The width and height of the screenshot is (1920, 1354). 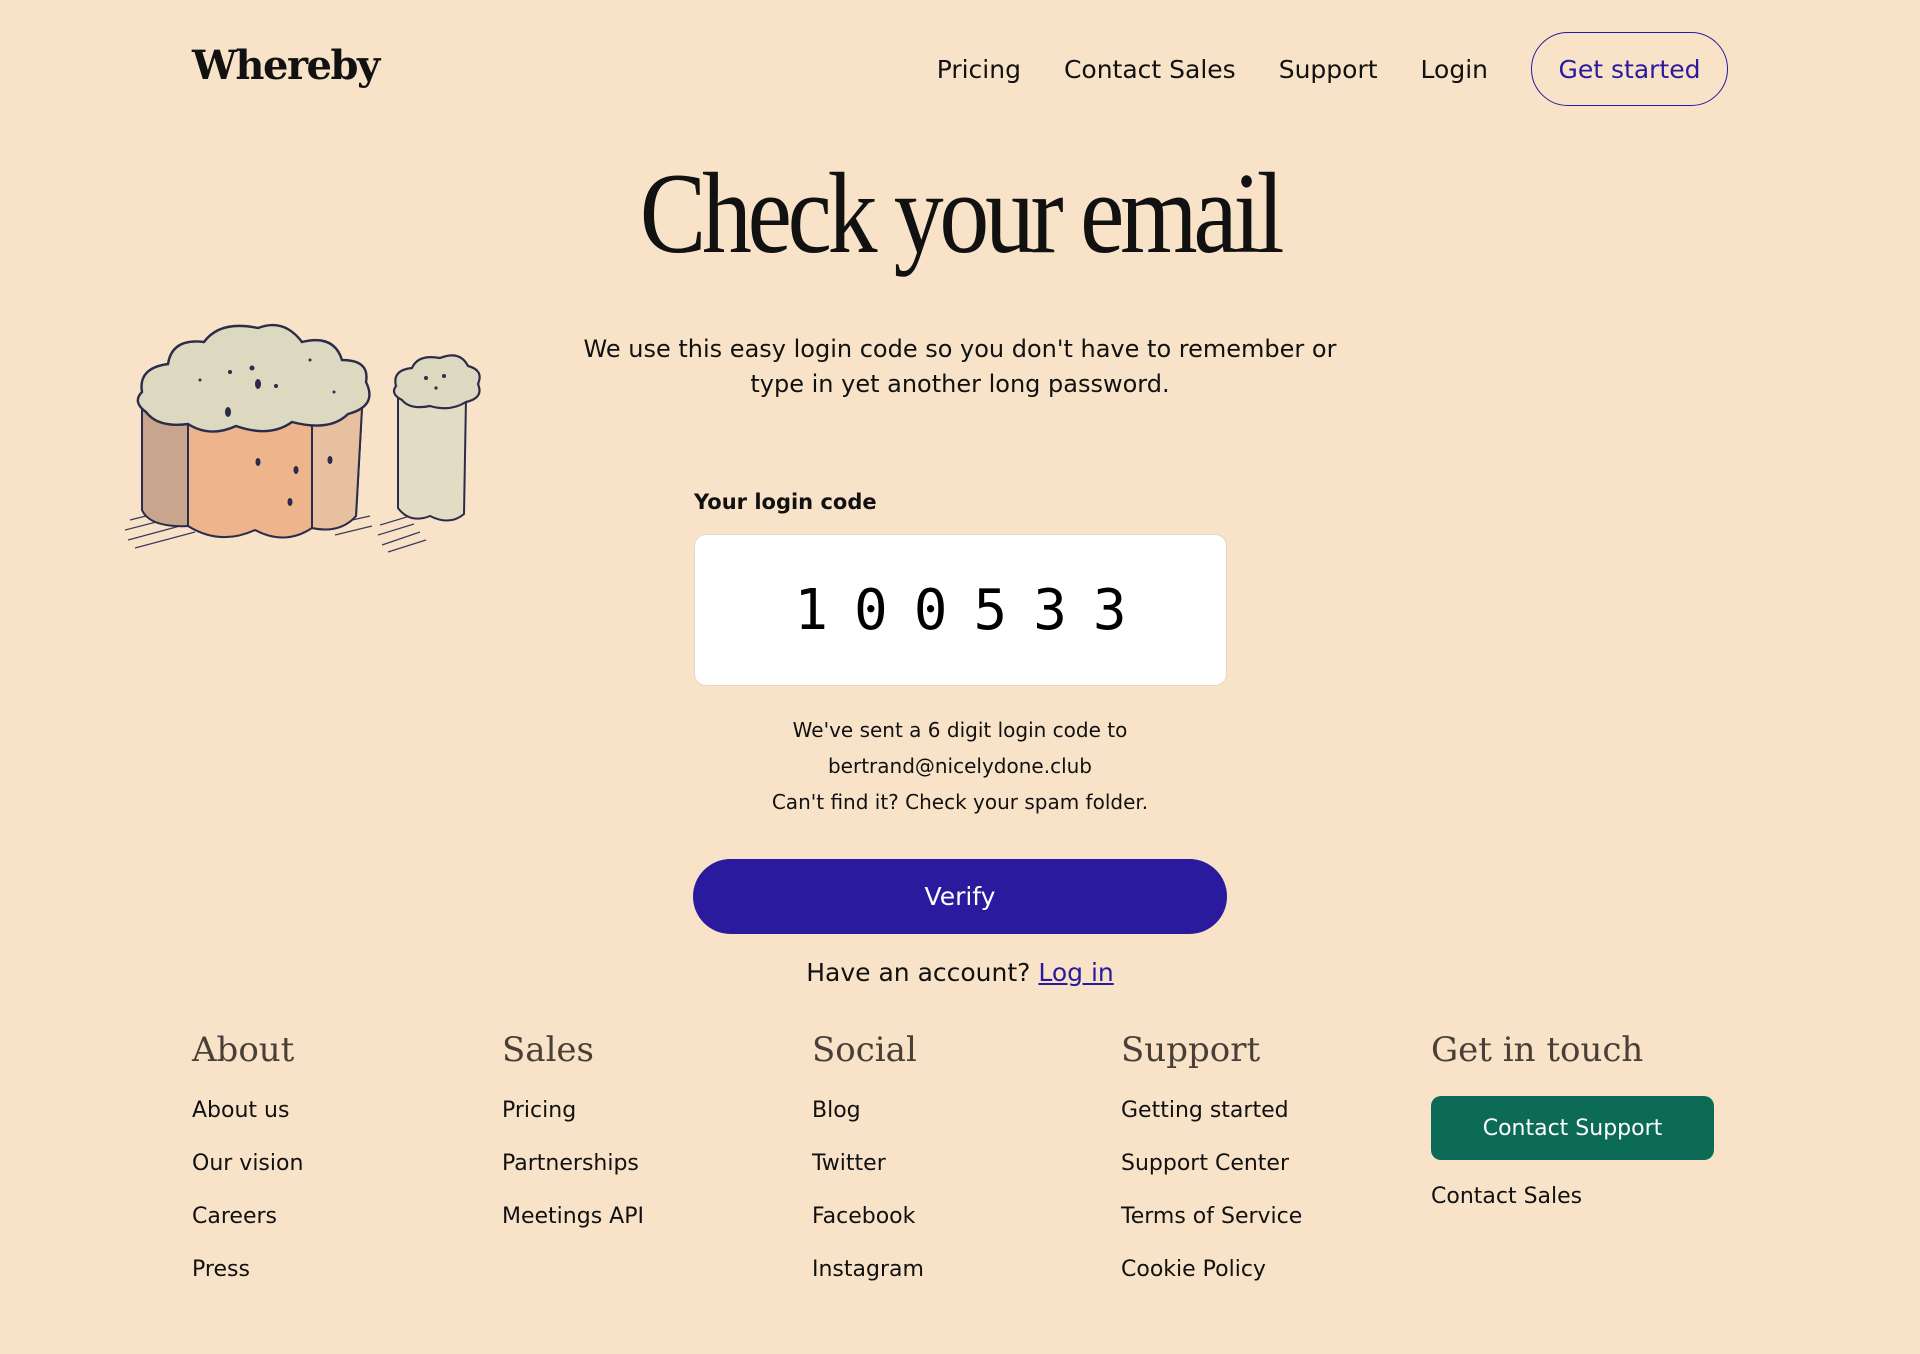 What do you see at coordinates (1328, 69) in the screenshot?
I see `nav-support: Support` at bounding box center [1328, 69].